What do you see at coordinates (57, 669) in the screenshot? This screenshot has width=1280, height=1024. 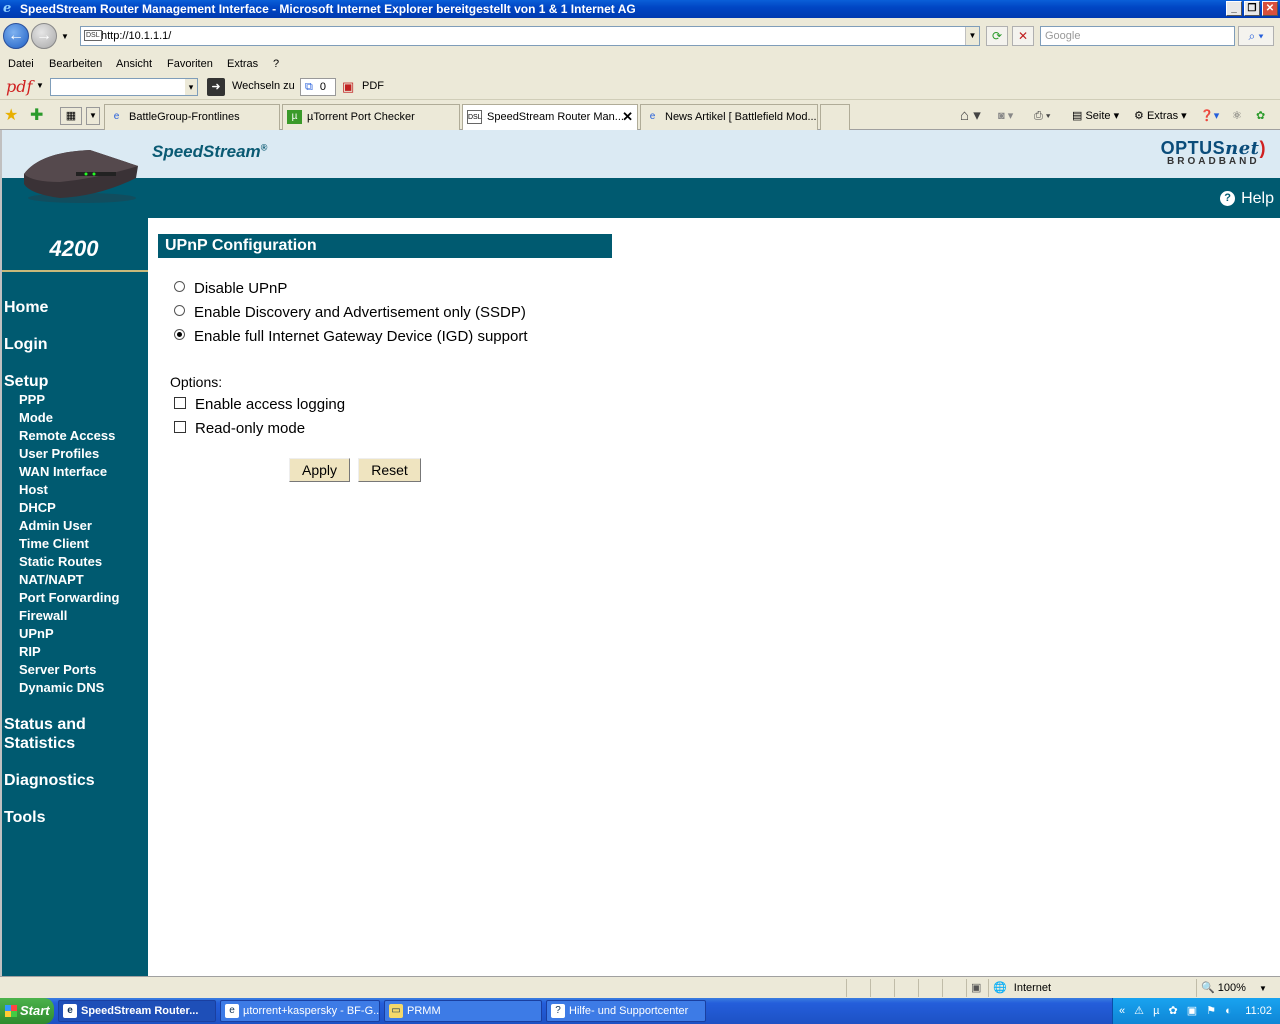 I see `nav-server-ports: Server Ports` at bounding box center [57, 669].